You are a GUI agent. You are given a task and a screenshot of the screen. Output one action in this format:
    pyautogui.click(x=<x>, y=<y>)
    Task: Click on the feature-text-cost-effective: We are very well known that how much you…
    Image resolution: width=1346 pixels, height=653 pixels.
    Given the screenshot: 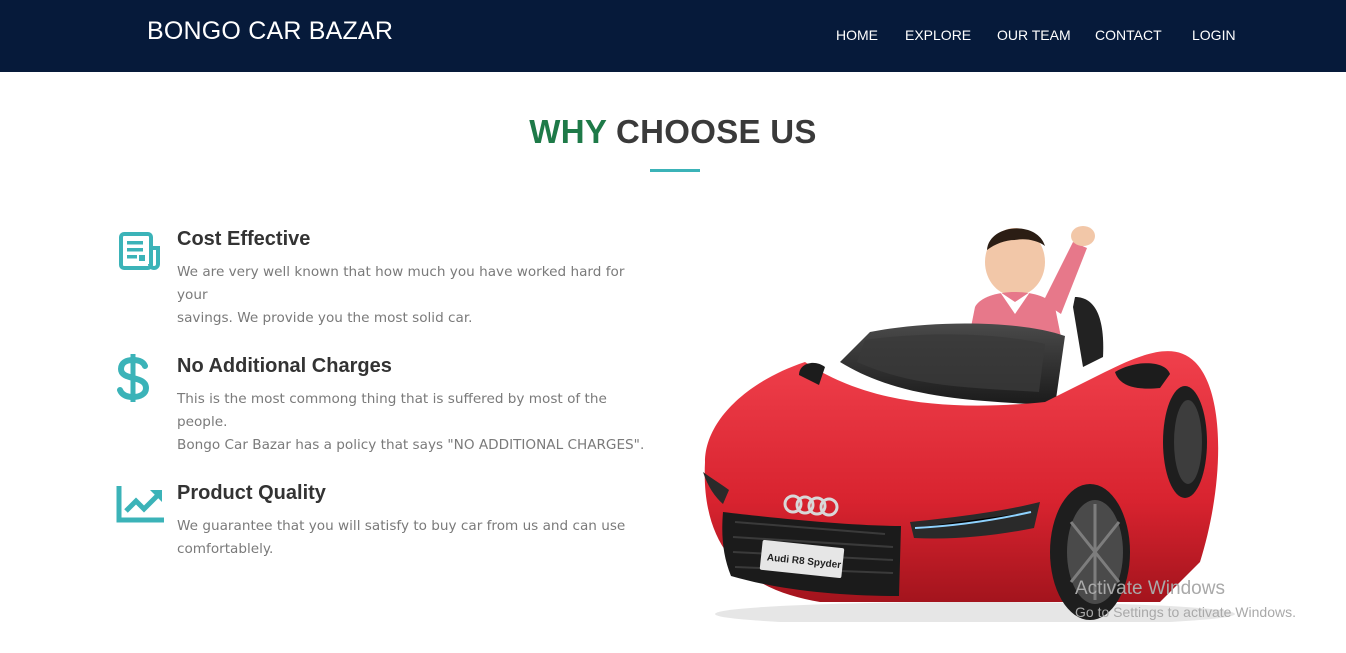 What is the action you would take?
    pyautogui.click(x=417, y=295)
    